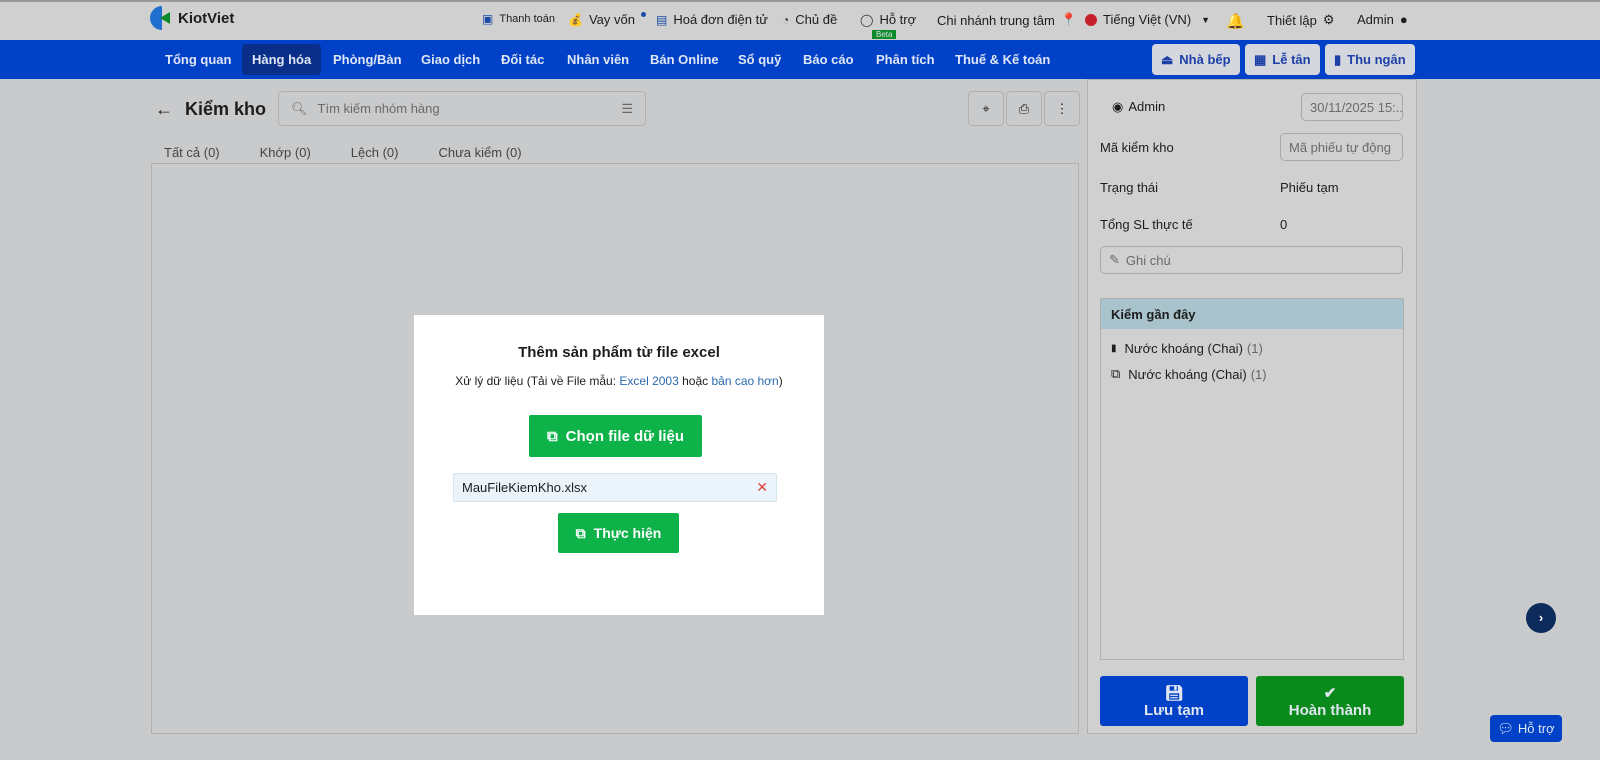  Describe the element at coordinates (1505, 728) in the screenshot. I see `chat-bubble-icon: 💬︎` at that location.